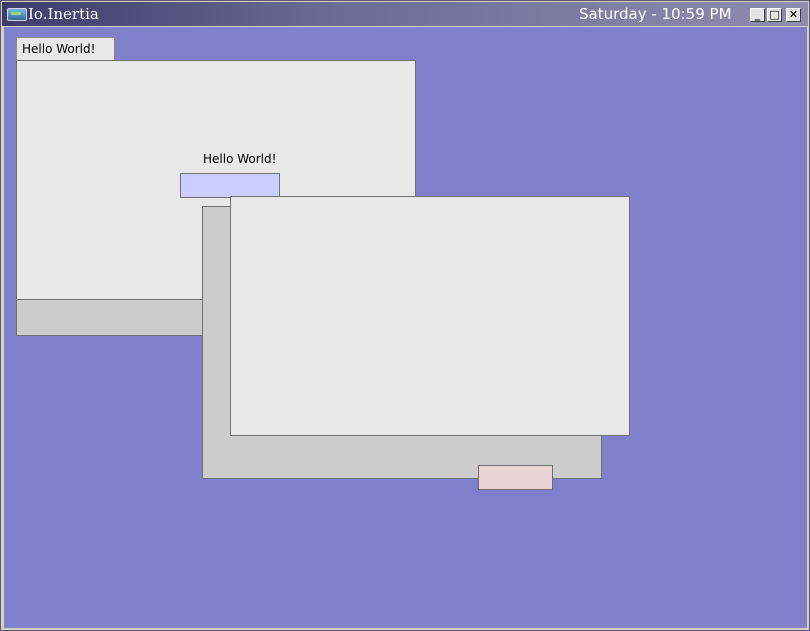 This screenshot has height=631, width=810. What do you see at coordinates (774, 15) in the screenshot?
I see `maximize-button: □` at bounding box center [774, 15].